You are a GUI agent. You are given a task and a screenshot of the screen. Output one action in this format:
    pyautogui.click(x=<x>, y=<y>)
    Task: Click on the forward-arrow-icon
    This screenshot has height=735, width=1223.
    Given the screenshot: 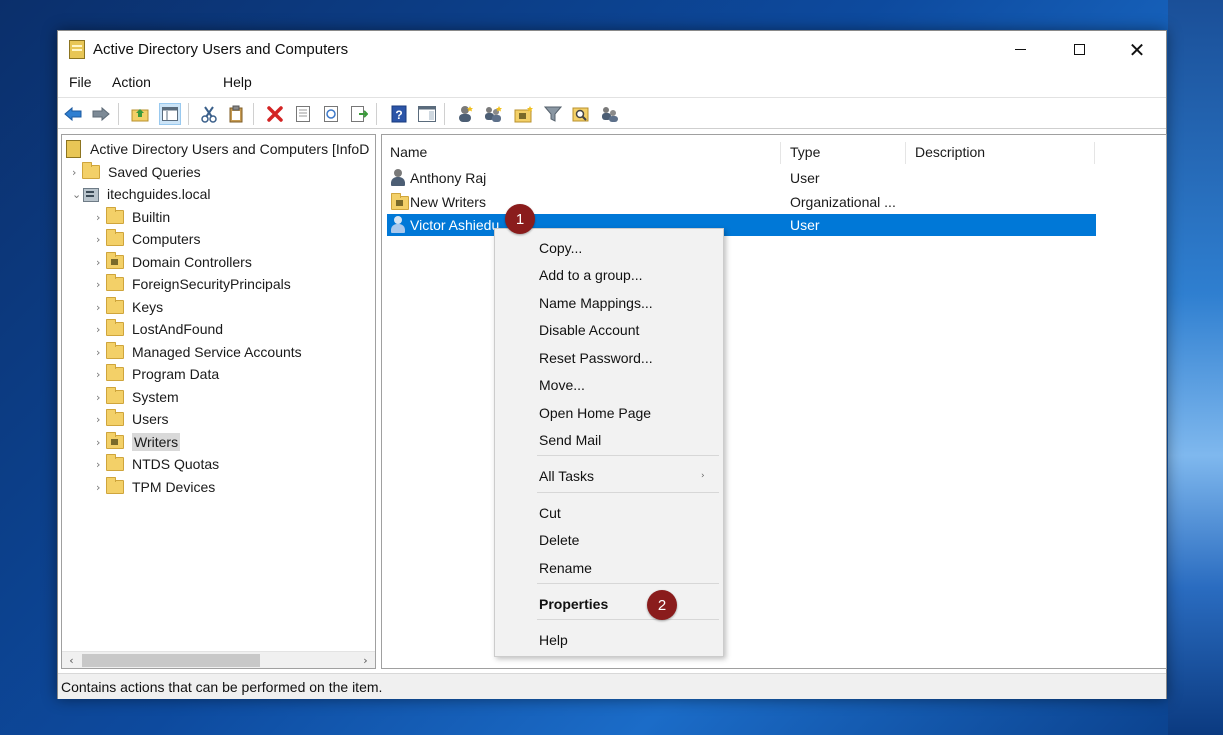 What is the action you would take?
    pyautogui.click(x=101, y=114)
    